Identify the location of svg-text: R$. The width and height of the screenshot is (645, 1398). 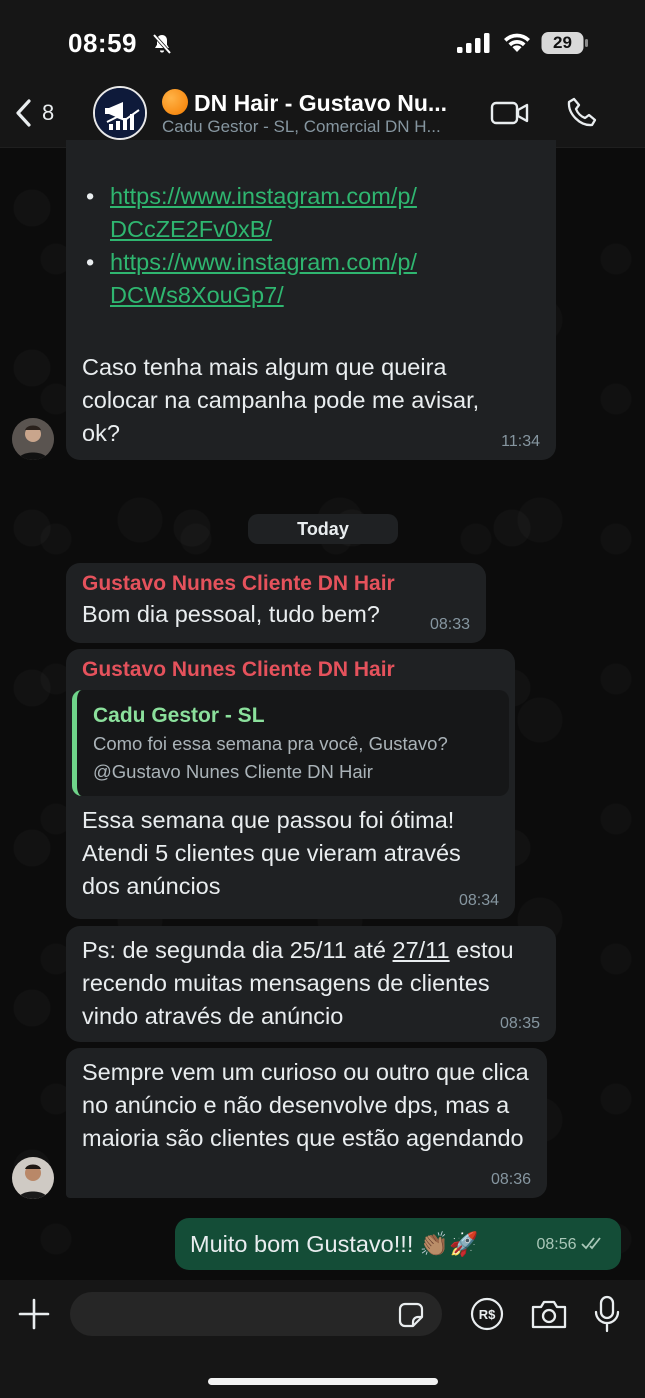
(487, 1314).